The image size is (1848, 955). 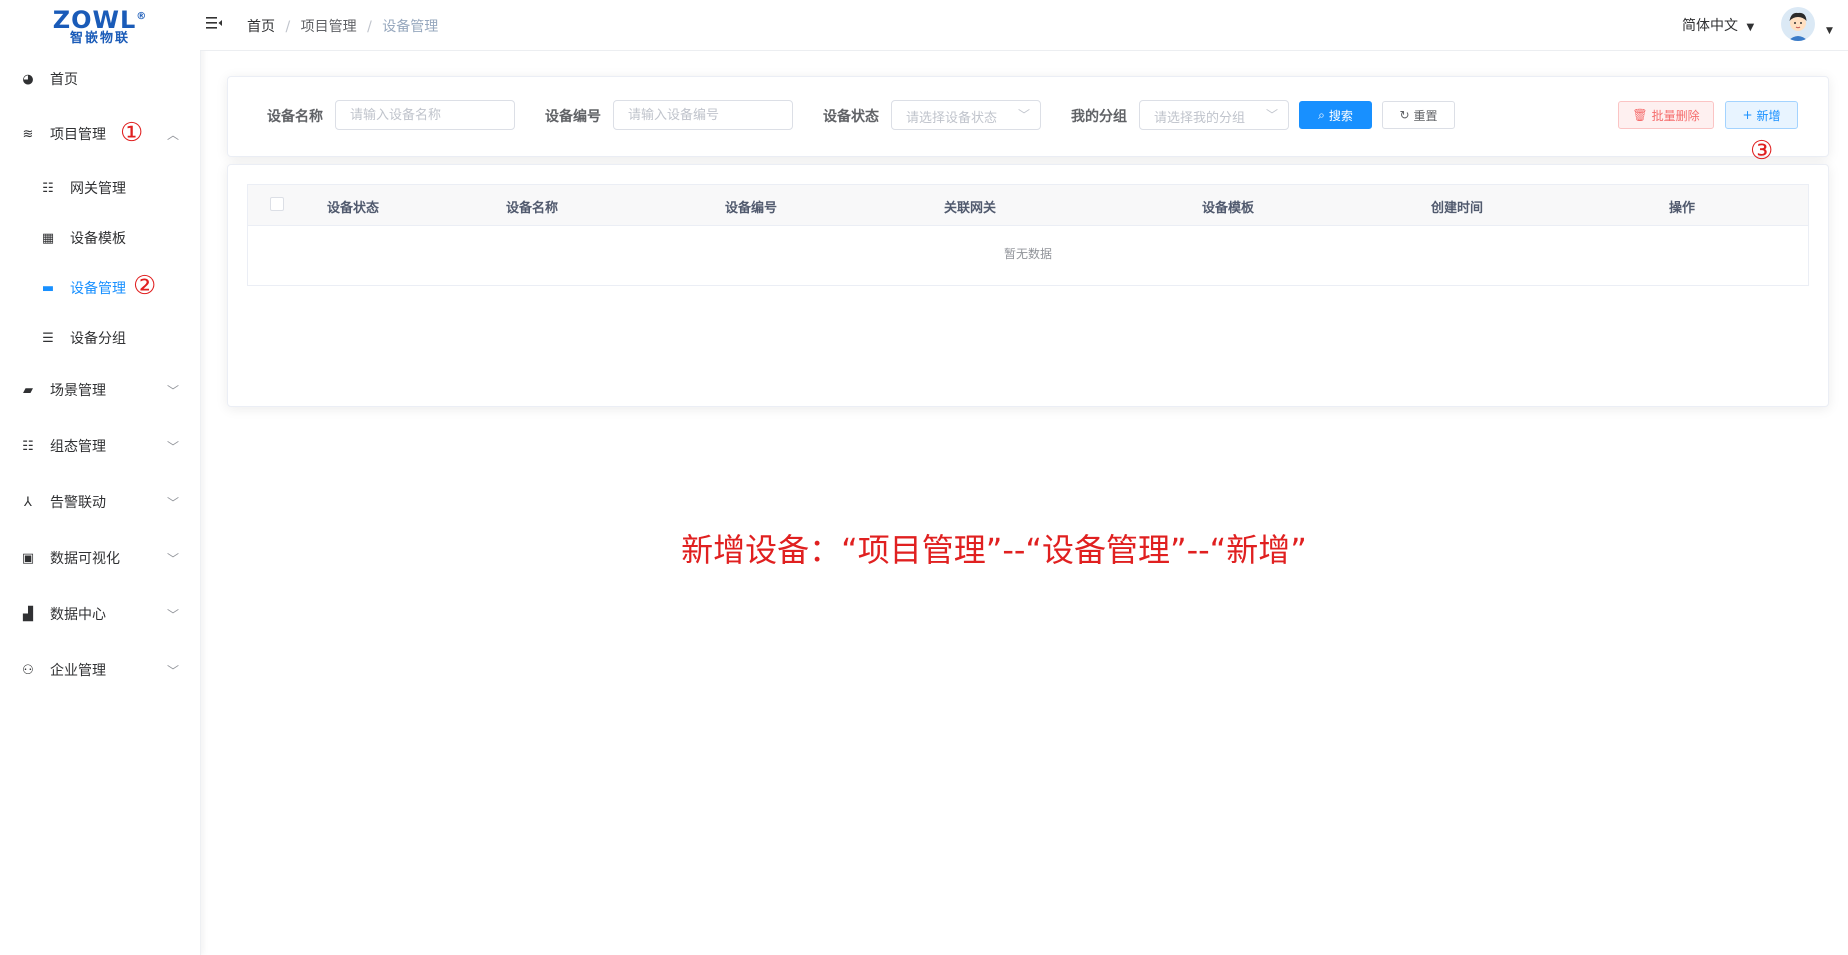 I want to click on breadcrumb-project: 项目管理, so click(x=329, y=27).